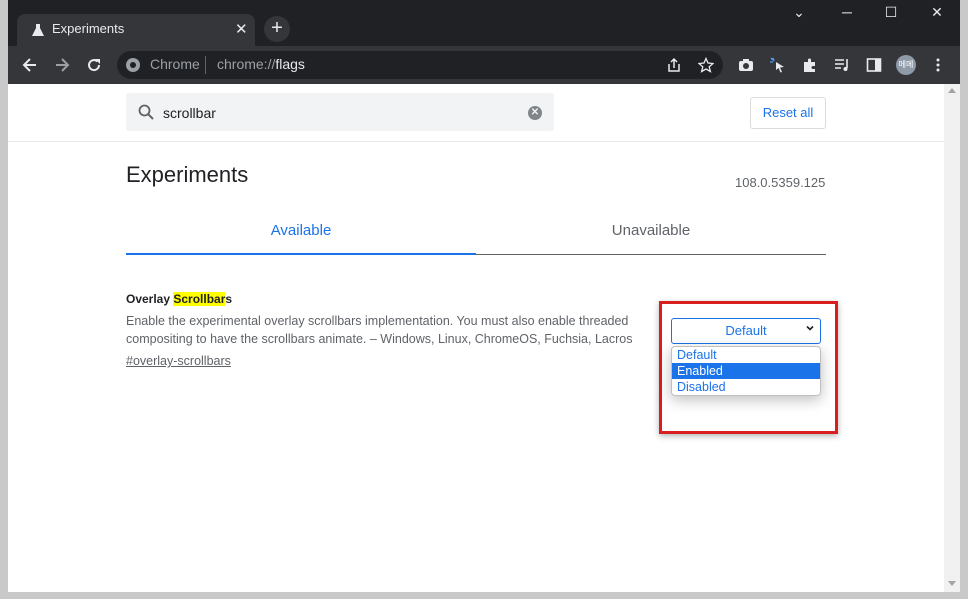  Describe the element at coordinates (535, 113) in the screenshot. I see `clear-search-icon: ✕` at that location.